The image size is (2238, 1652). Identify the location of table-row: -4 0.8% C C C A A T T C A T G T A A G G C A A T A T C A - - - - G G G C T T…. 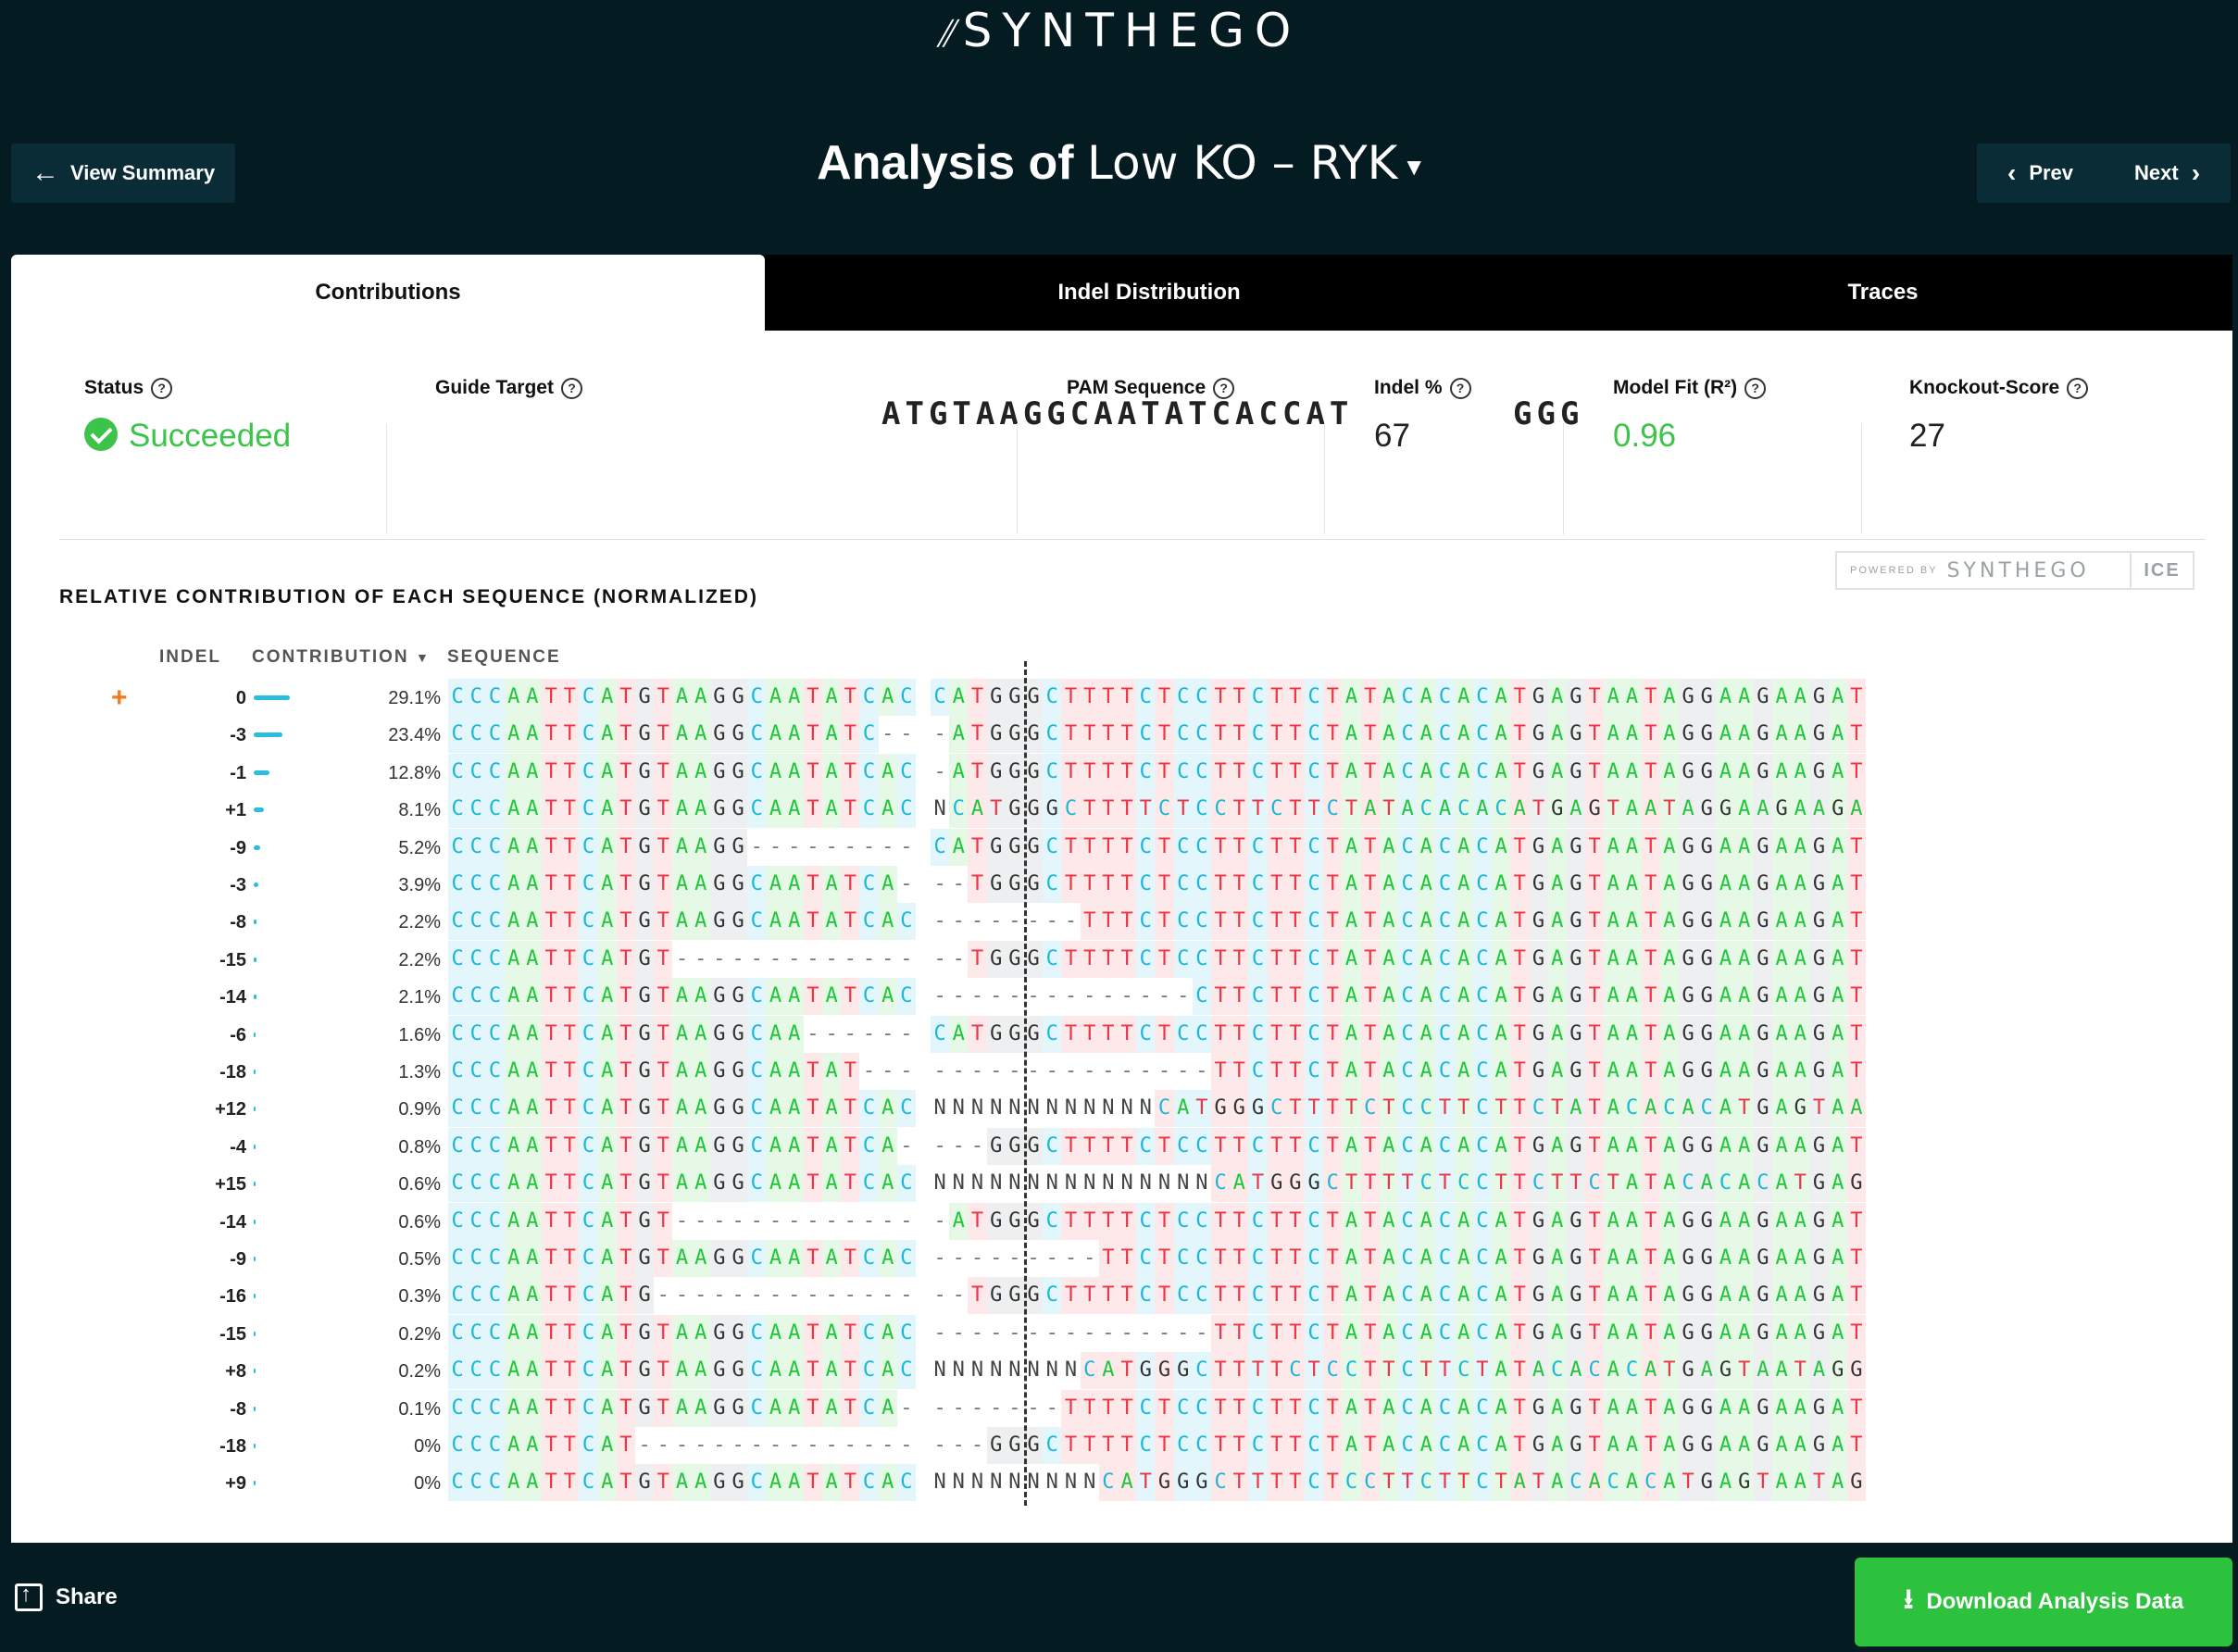
(1122, 1146).